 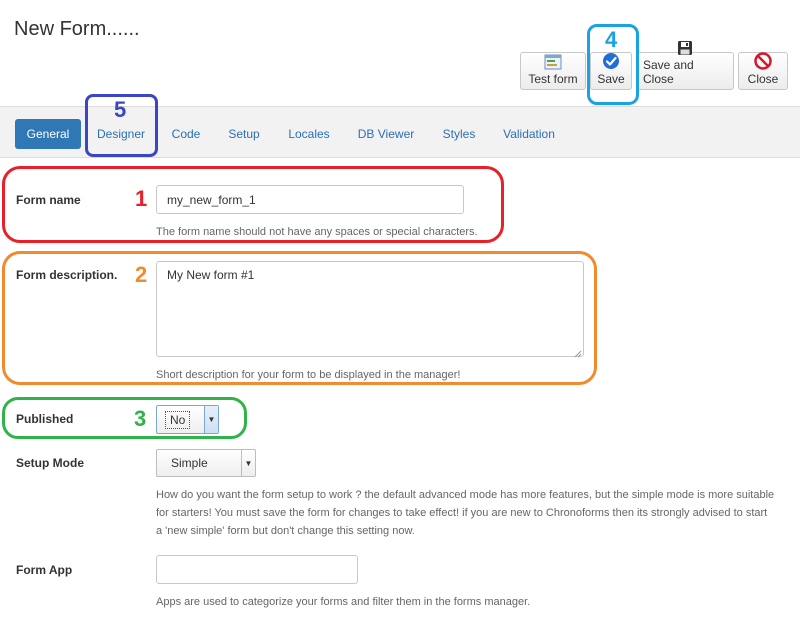 What do you see at coordinates (763, 79) in the screenshot?
I see `close-label: Close` at bounding box center [763, 79].